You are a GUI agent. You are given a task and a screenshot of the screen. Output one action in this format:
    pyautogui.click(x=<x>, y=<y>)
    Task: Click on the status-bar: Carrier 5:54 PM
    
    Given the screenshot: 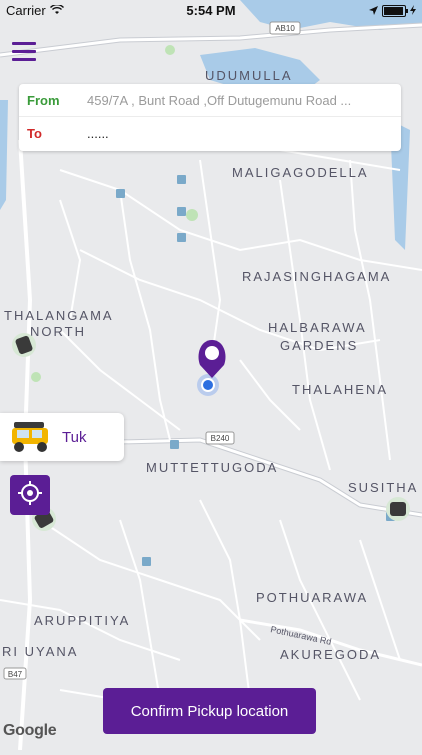 What is the action you would take?
    pyautogui.click(x=211, y=10)
    